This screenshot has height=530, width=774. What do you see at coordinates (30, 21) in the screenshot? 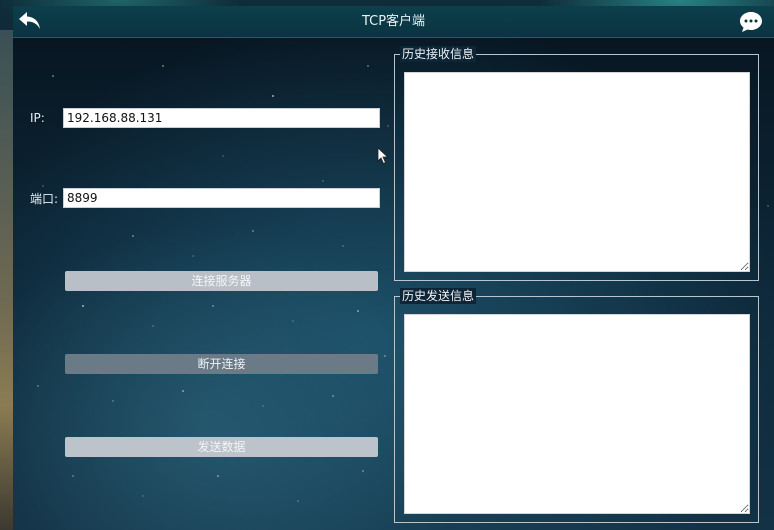
I see `back-arrow-icon` at bounding box center [30, 21].